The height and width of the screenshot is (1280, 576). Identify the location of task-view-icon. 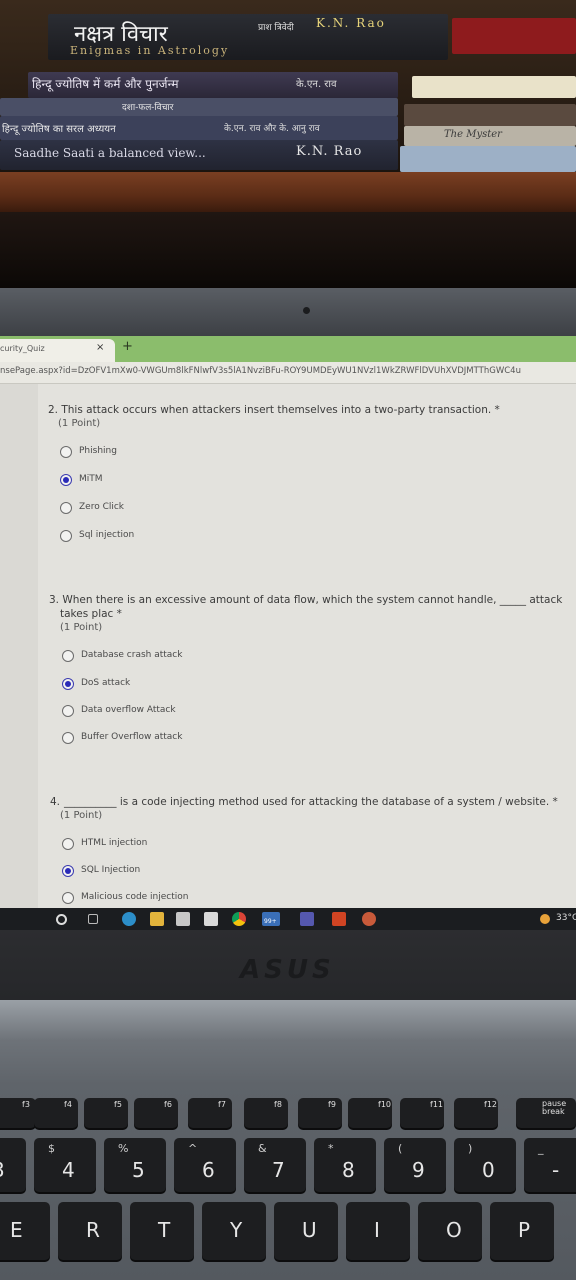
(93, 919).